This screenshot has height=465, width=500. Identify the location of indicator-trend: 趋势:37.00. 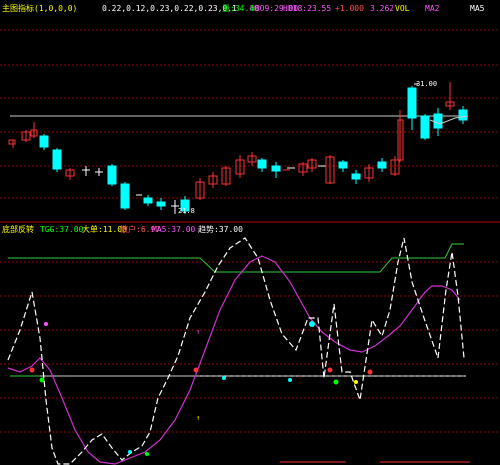
(220, 229).